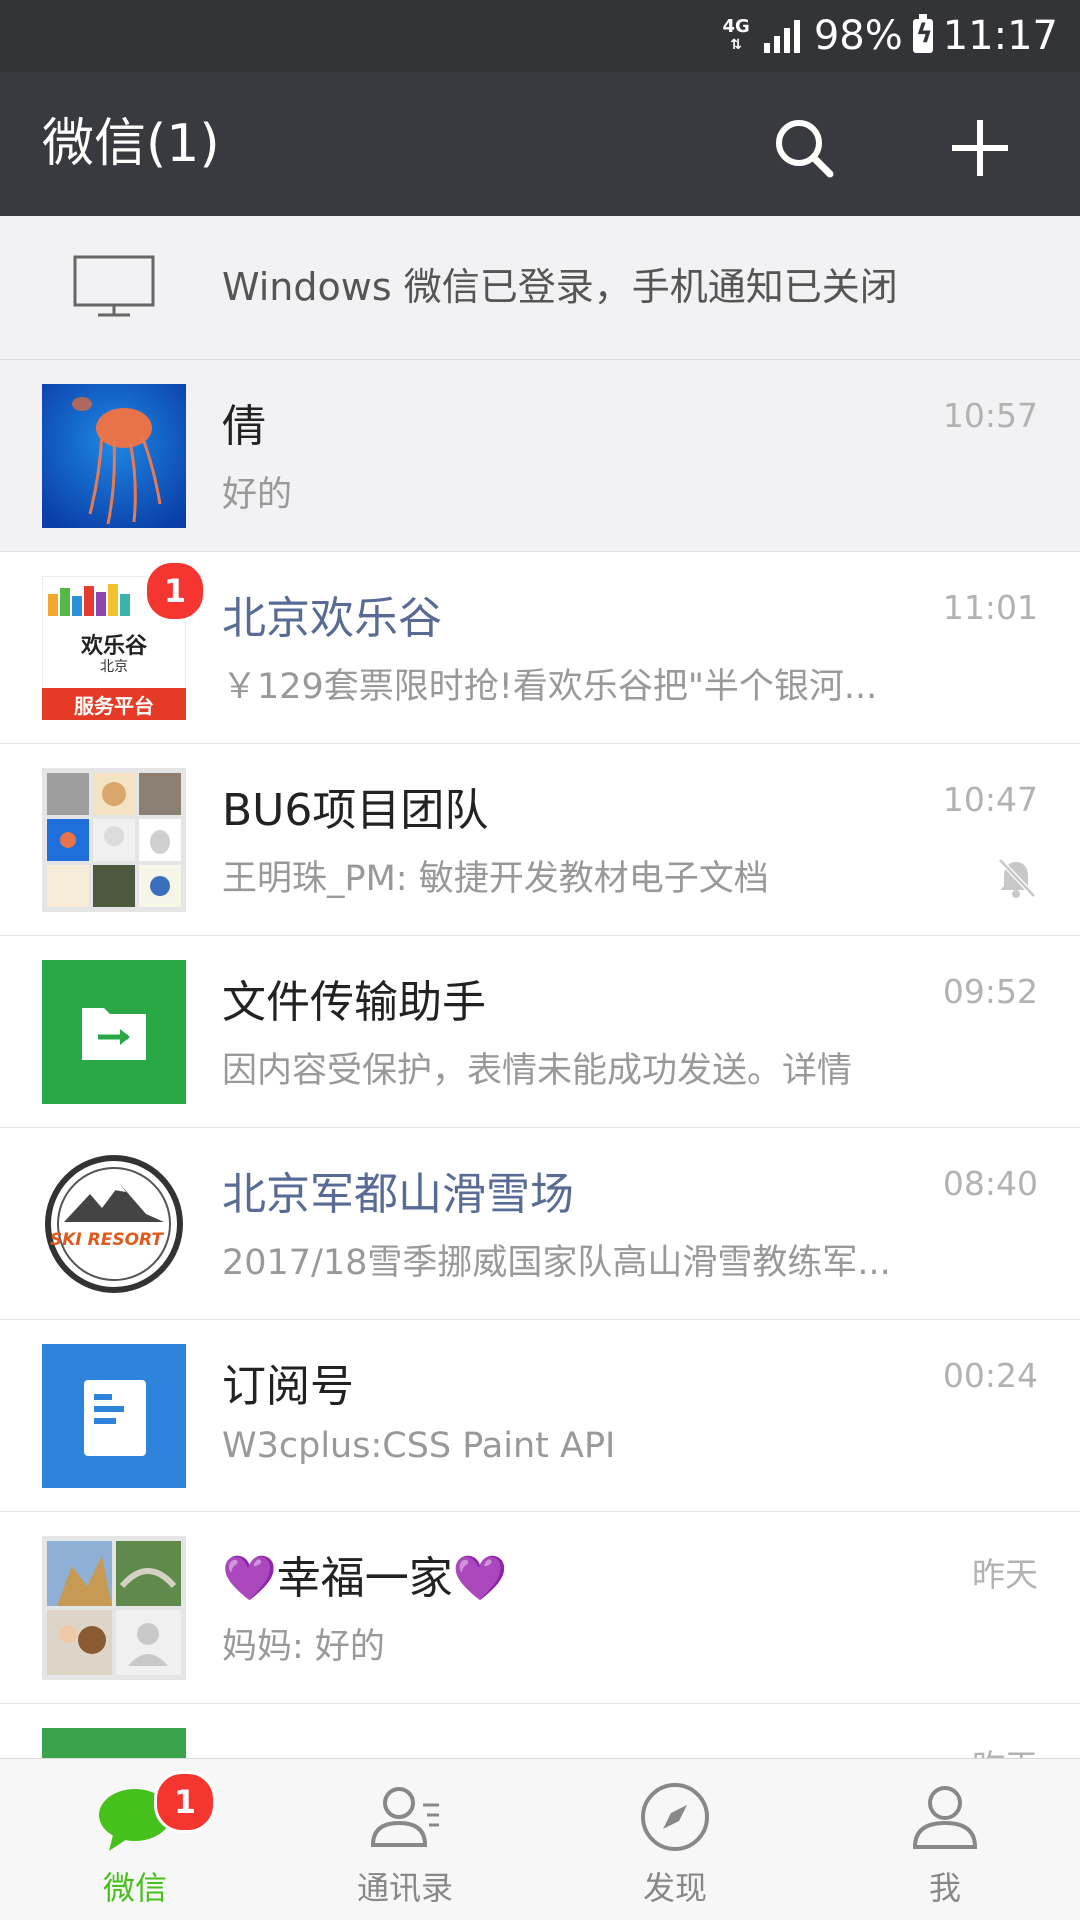 This screenshot has height=1921, width=1080. What do you see at coordinates (540, 1032) in the screenshot?
I see `chat-item-file-transfer: 文件传输助手 因内容受保护，表情未能成功发送。详情 09:52` at bounding box center [540, 1032].